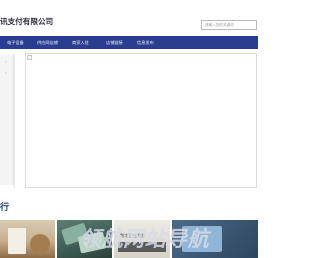 This screenshot has width=320, height=258. I want to click on nav-item-electronics: 电子设备, so click(15, 42).